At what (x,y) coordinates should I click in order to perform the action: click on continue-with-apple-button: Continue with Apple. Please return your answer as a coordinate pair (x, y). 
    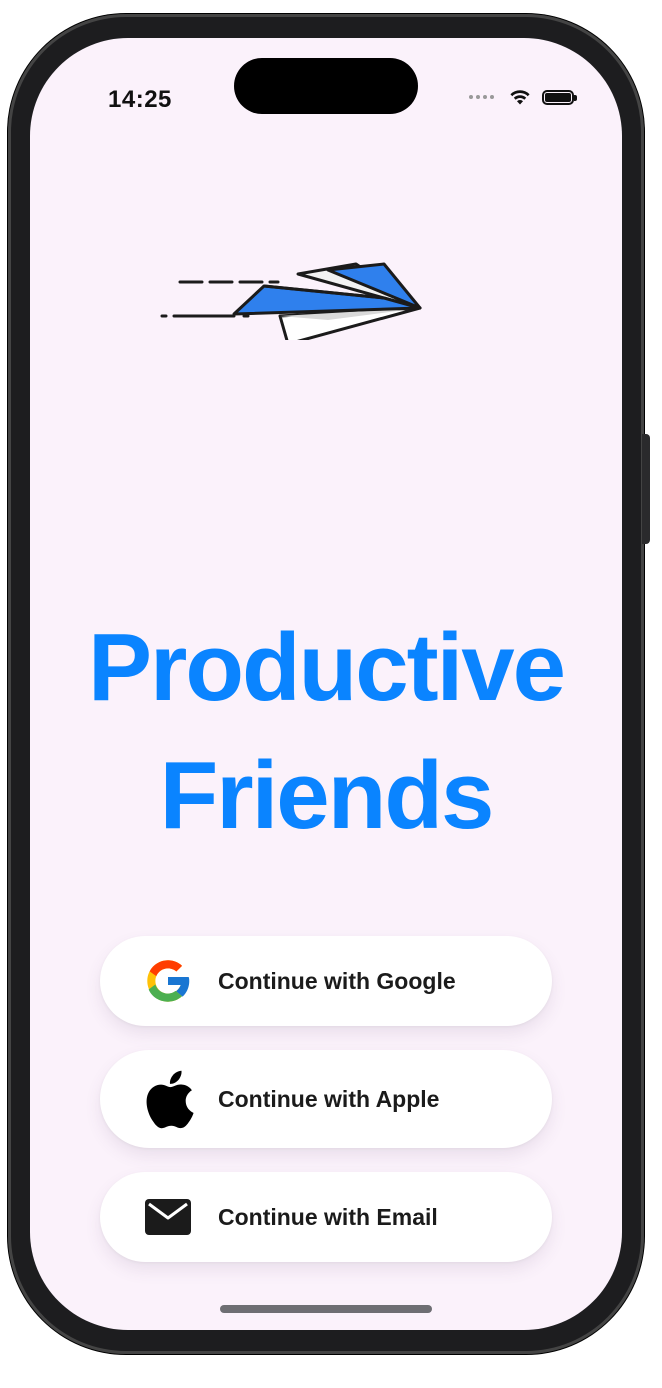
    Looking at the image, I should click on (326, 1099).